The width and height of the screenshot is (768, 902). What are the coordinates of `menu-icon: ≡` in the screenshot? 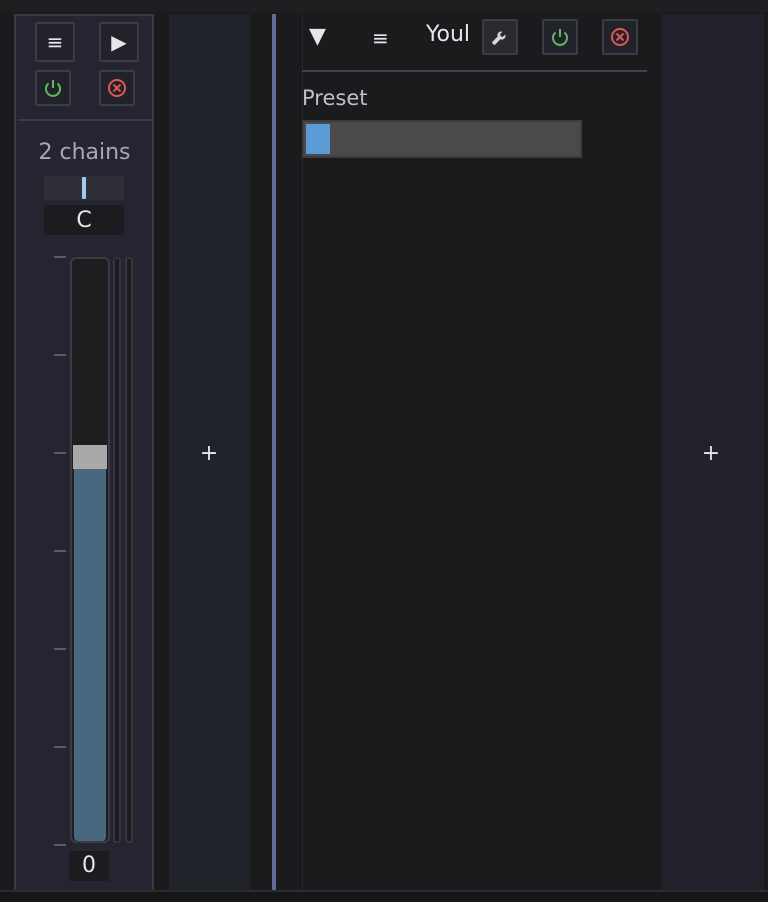 It's located at (55, 42).